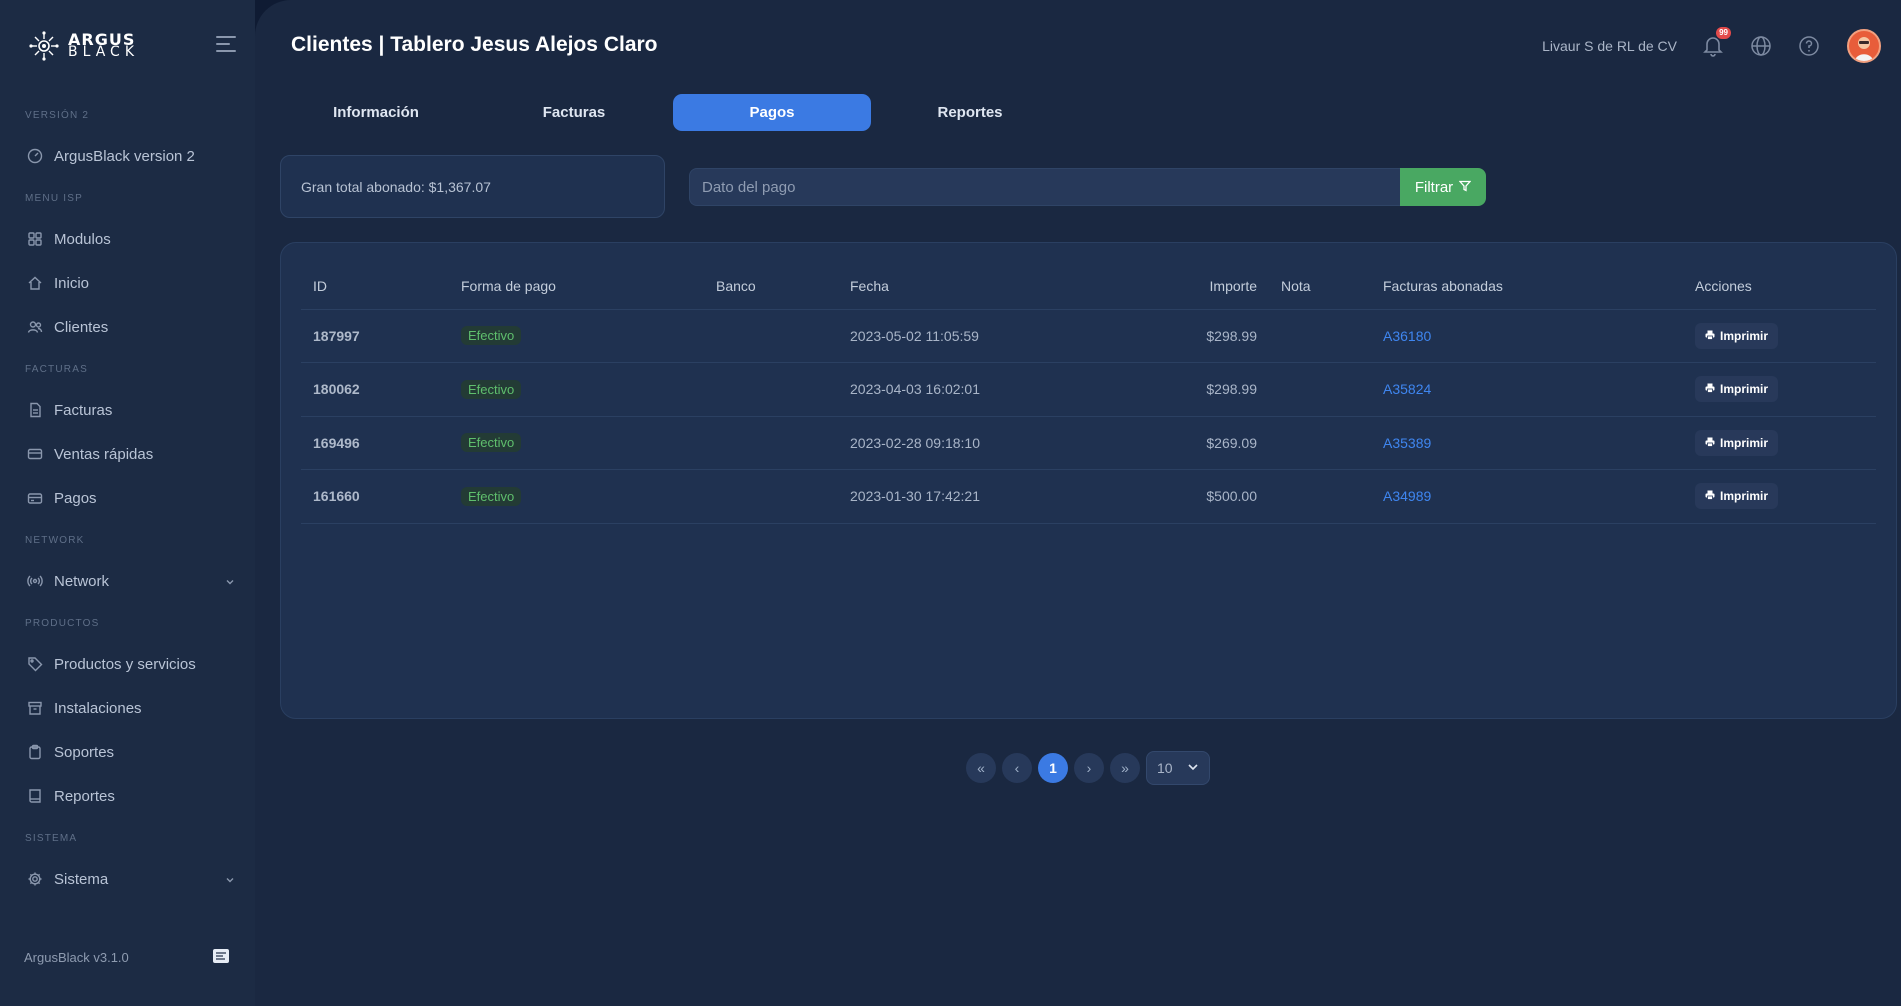 The width and height of the screenshot is (1901, 1006). What do you see at coordinates (1465, 187) in the screenshot?
I see `filter-icon` at bounding box center [1465, 187].